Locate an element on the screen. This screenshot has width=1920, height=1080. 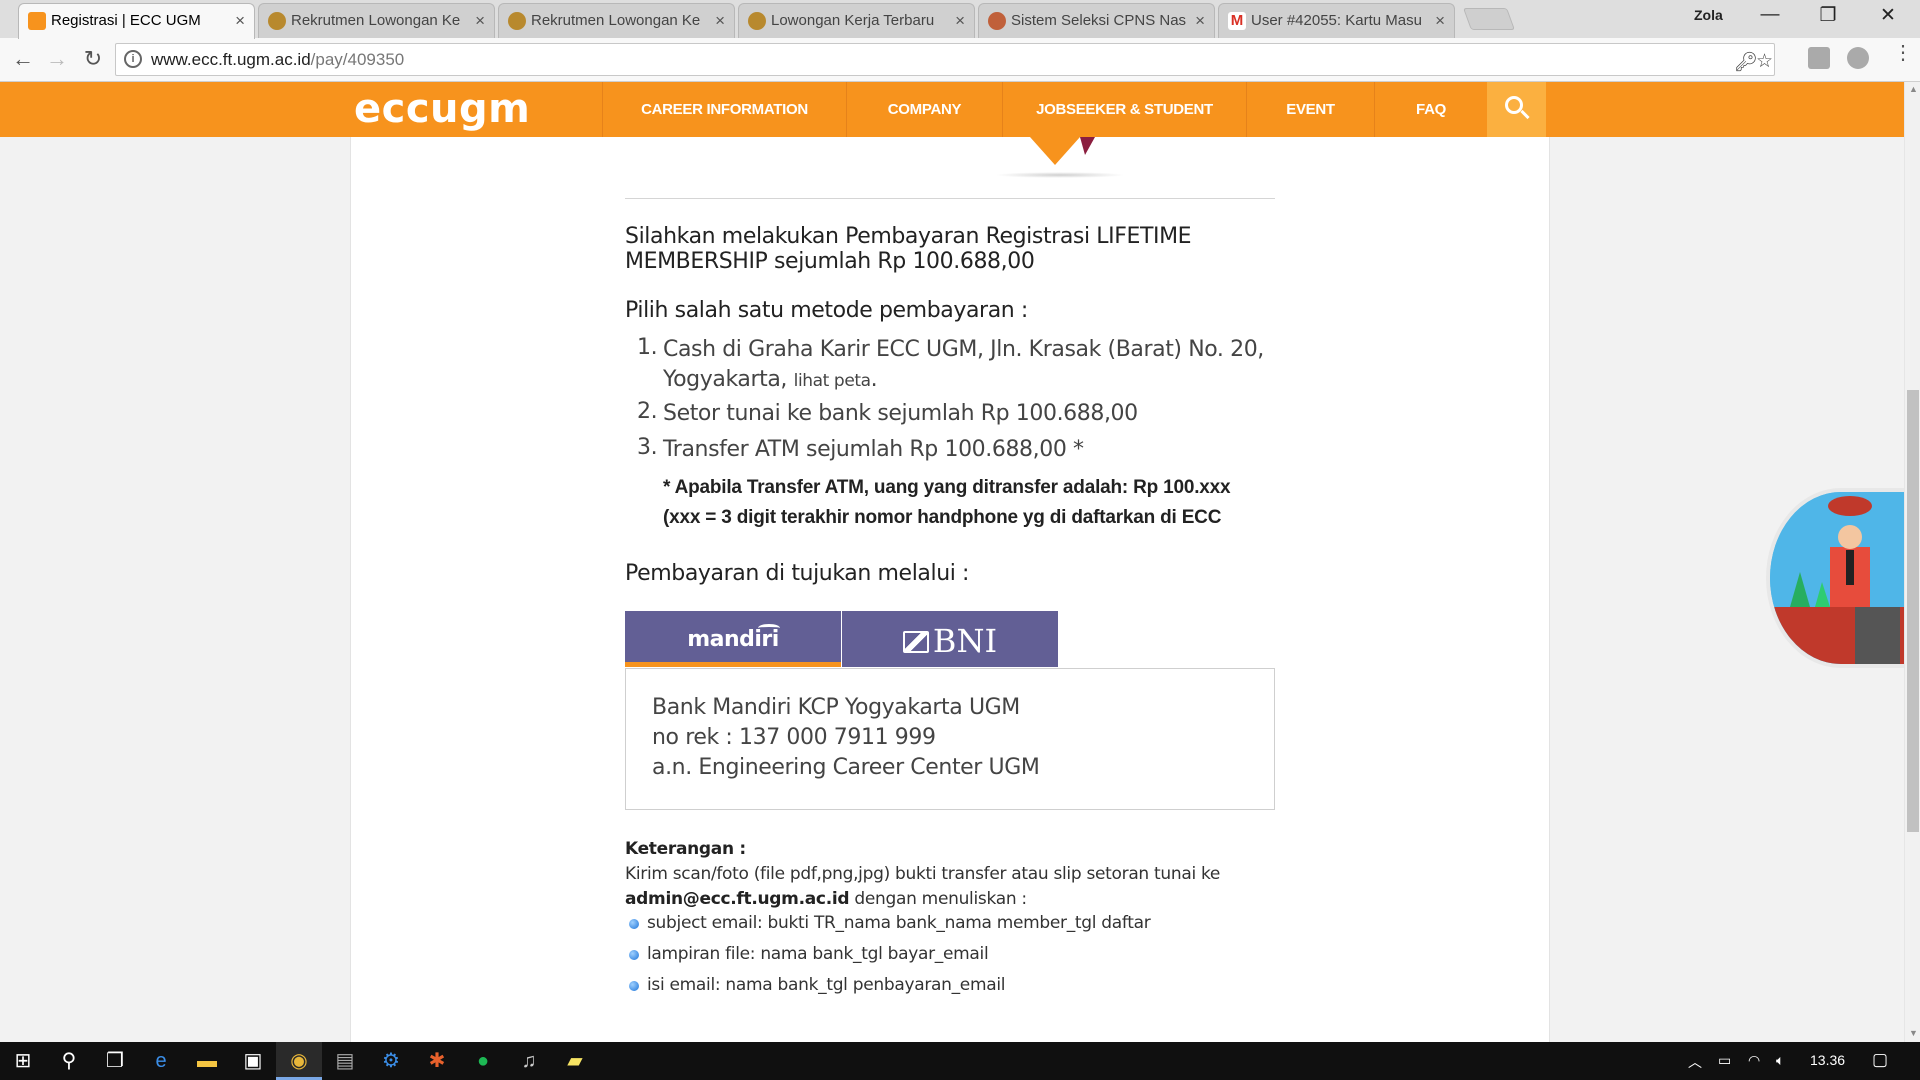
tab-registrasi: Registrasi | ECC UGM × is located at coordinates (136, 21).